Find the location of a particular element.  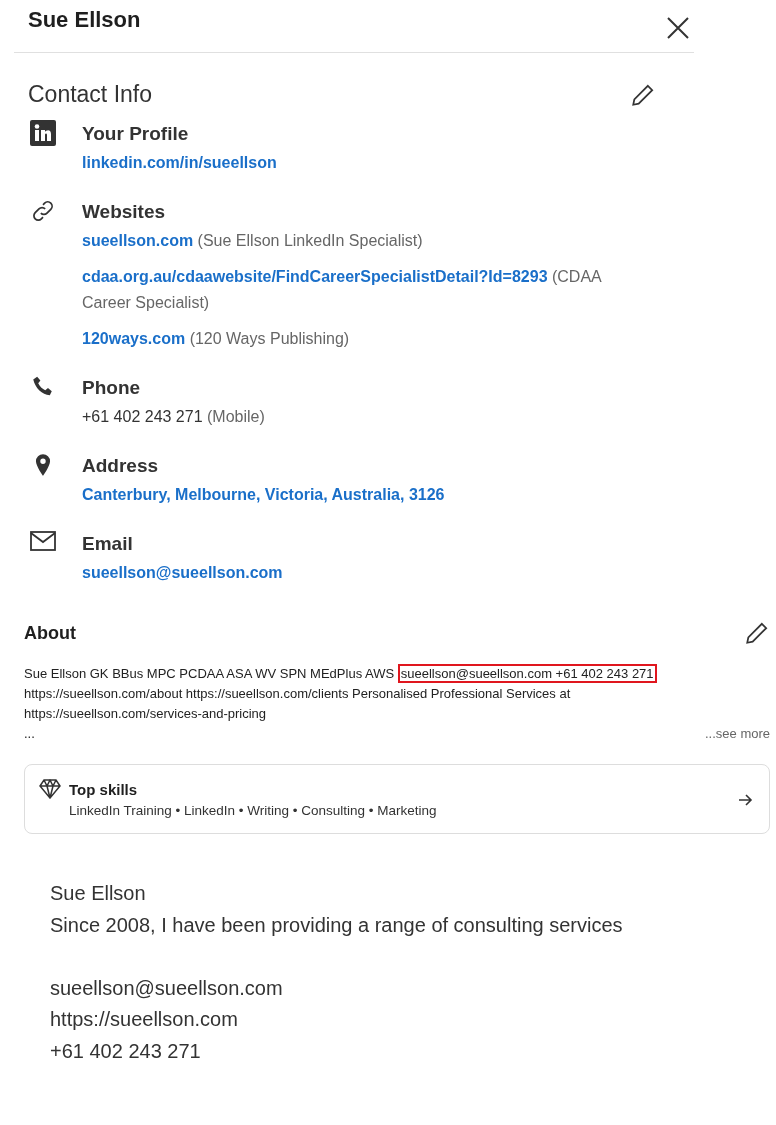

excerpt-line: +61 402 243 271 is located at coordinates (125, 1050).